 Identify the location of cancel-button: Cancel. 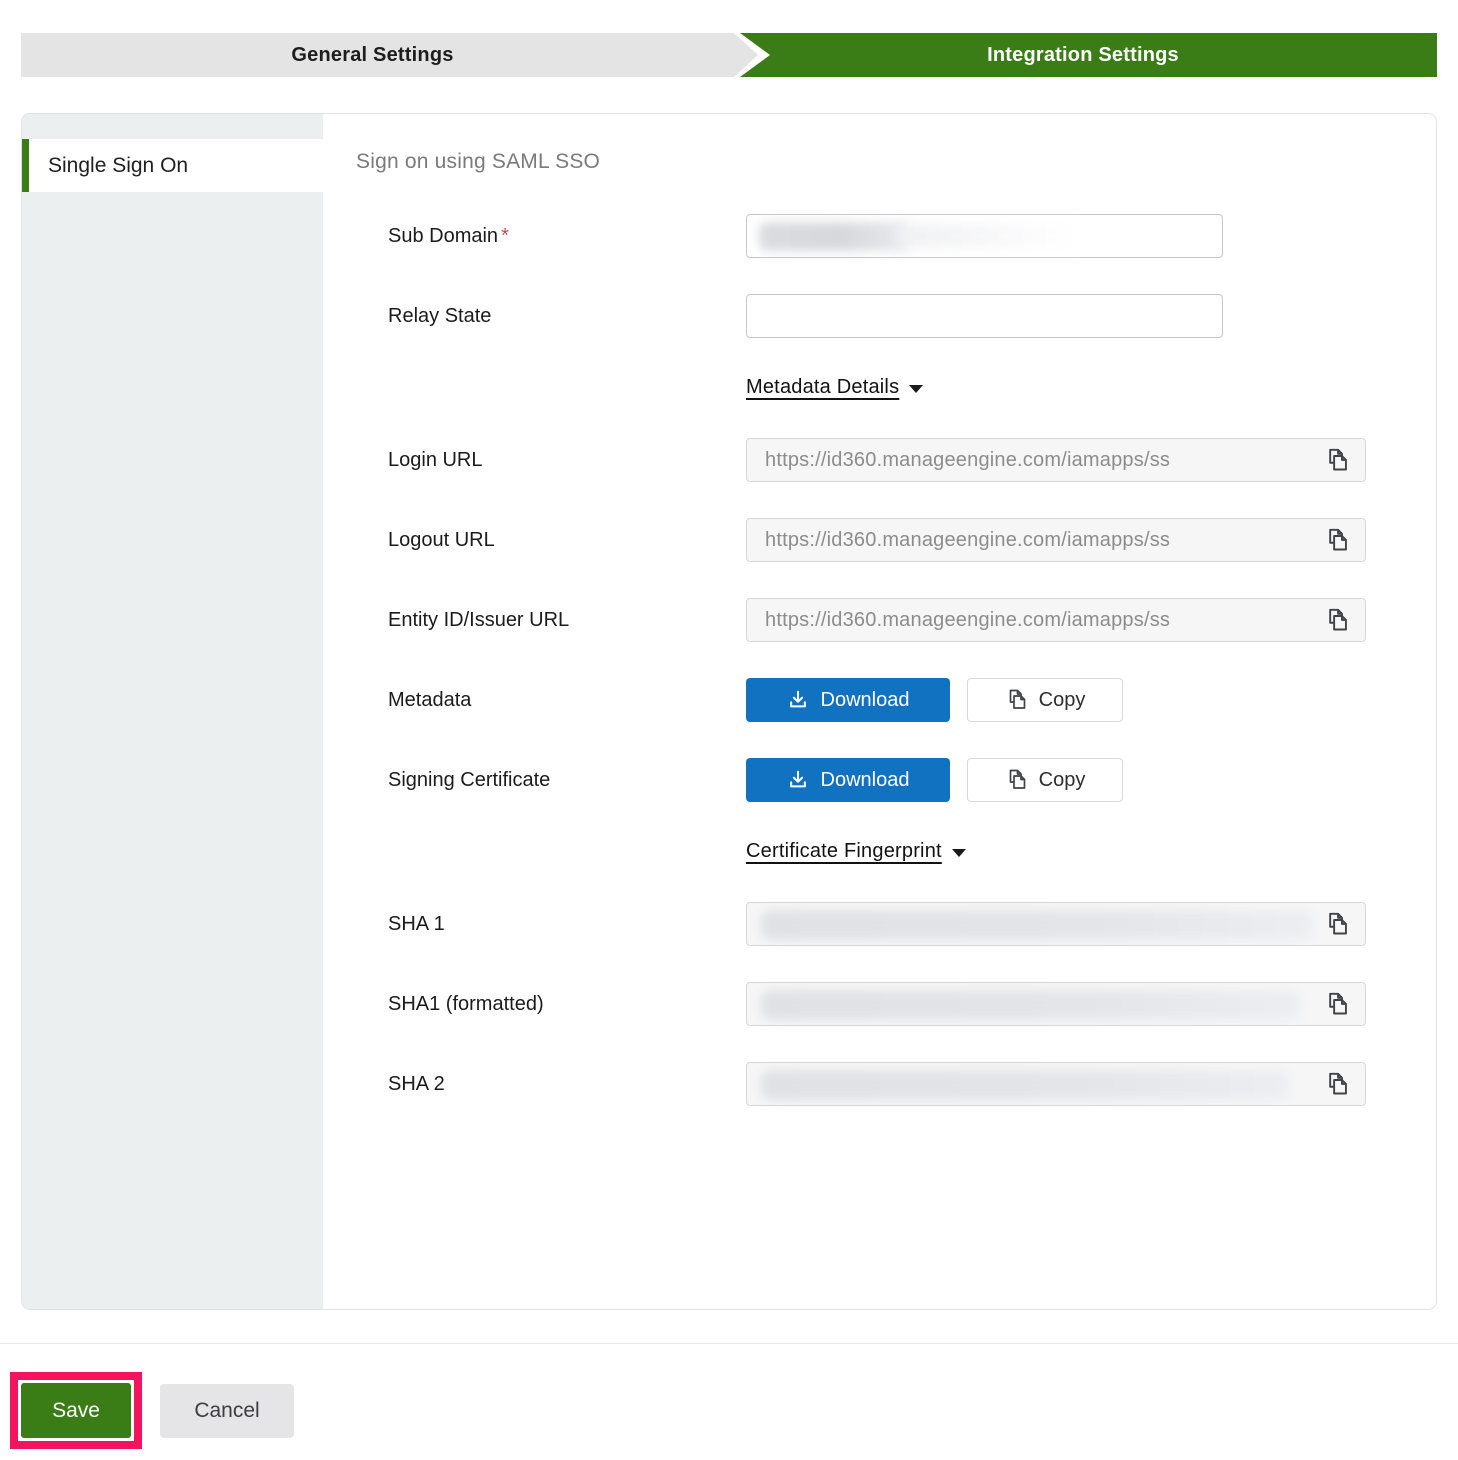
(227, 1410).